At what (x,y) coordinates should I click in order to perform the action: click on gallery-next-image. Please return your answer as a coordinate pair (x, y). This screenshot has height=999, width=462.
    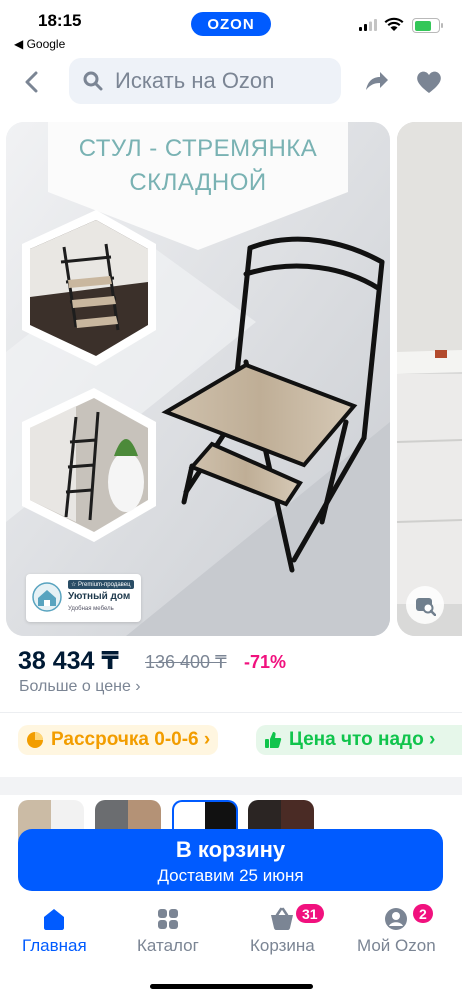
    Looking at the image, I should click on (429, 379).